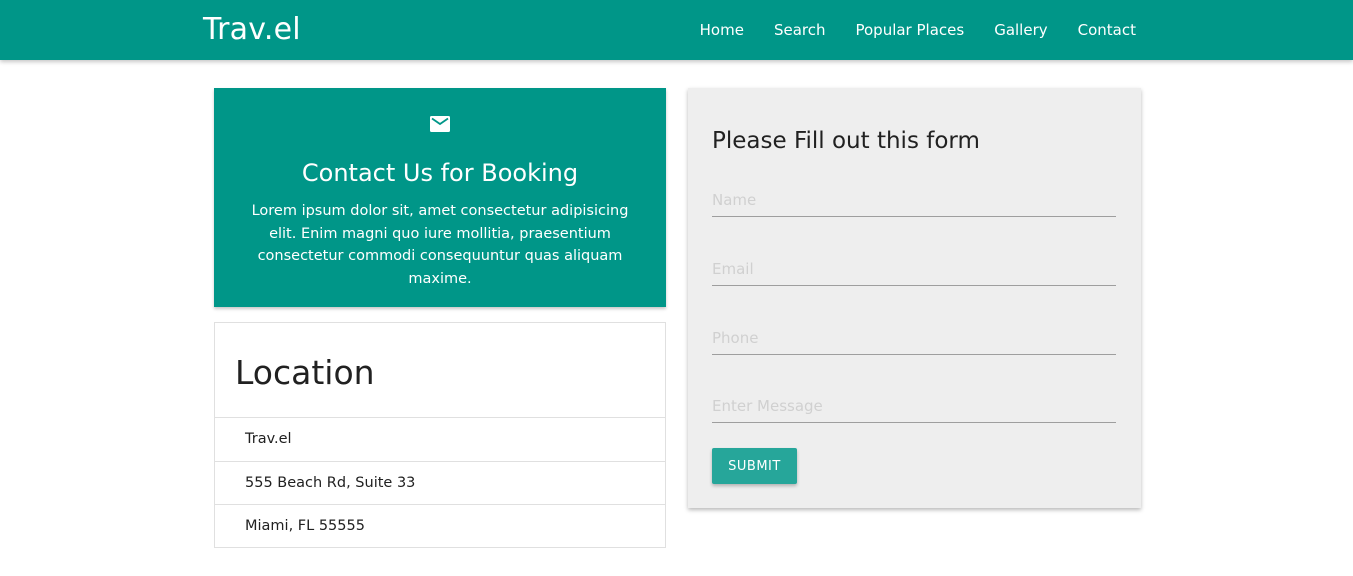 Image resolution: width=1353 pixels, height=576 pixels. I want to click on nav-link-search: Search, so click(800, 30).